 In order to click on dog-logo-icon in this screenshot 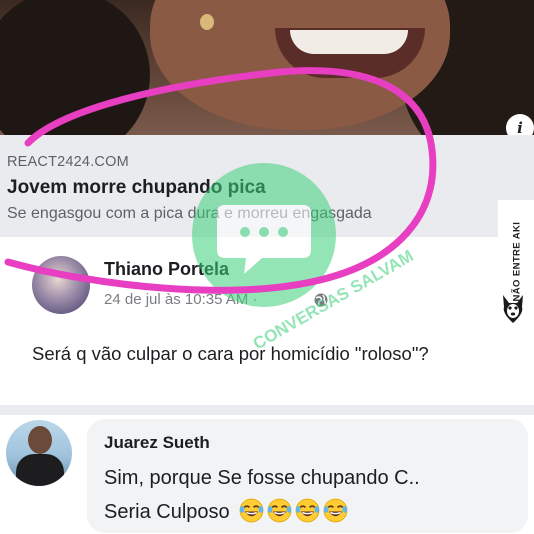, I will do `click(513, 309)`.